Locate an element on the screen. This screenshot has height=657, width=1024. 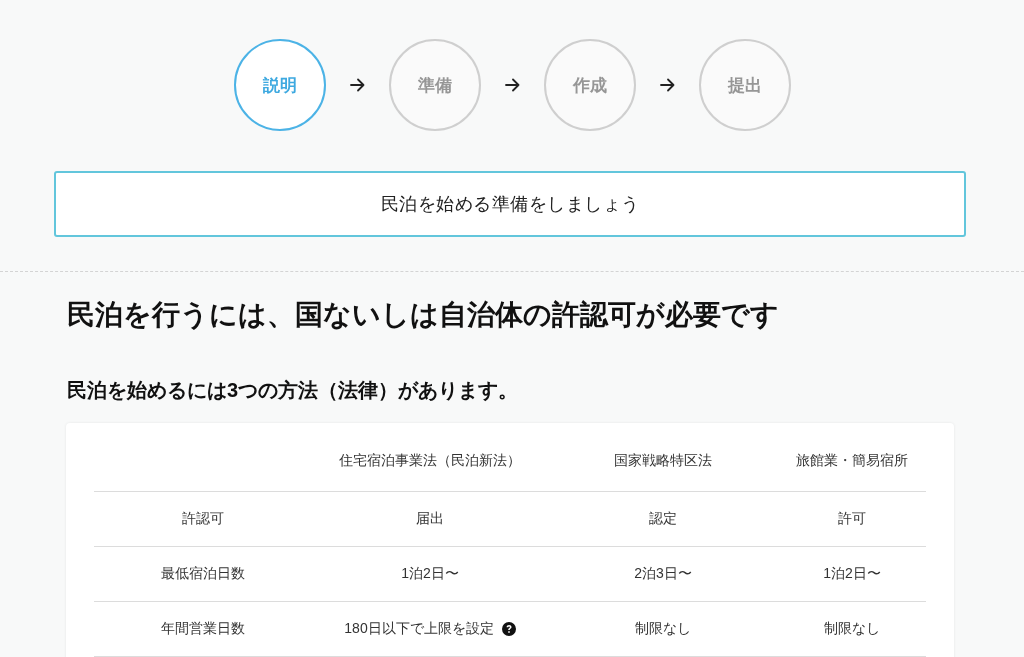
step-circle: 作成 is located at coordinates (589, 85).